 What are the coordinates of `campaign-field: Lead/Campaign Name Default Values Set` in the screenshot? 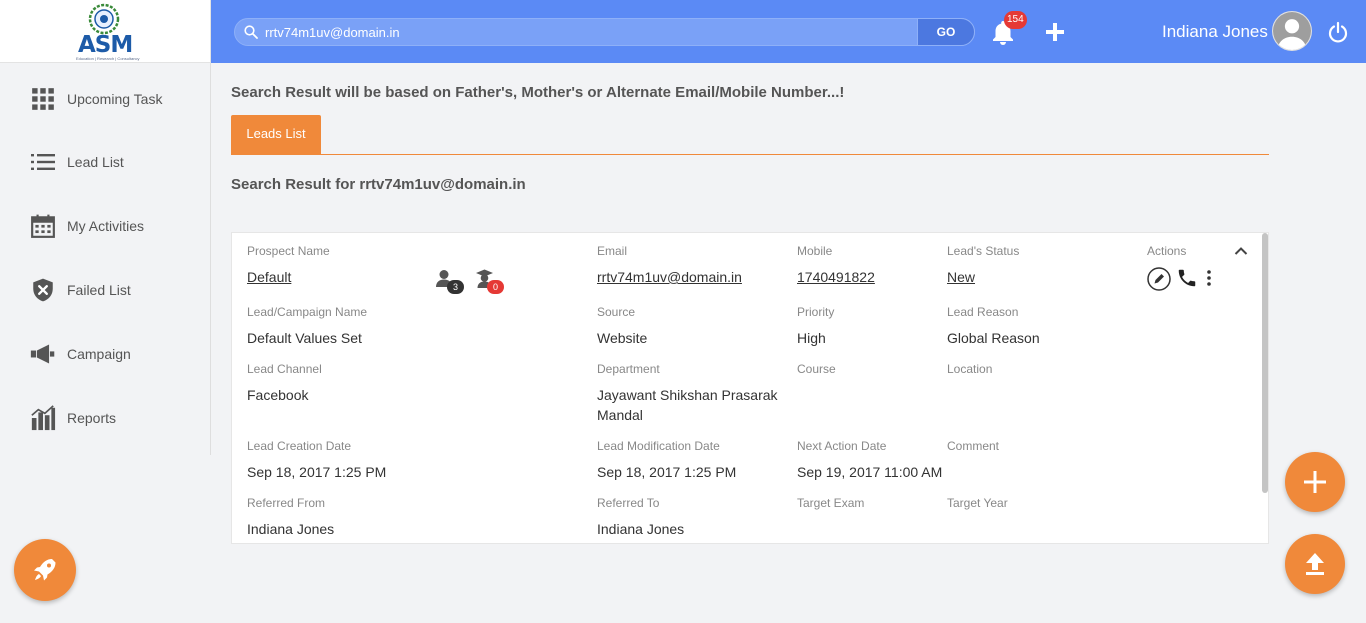 It's located at (307, 326).